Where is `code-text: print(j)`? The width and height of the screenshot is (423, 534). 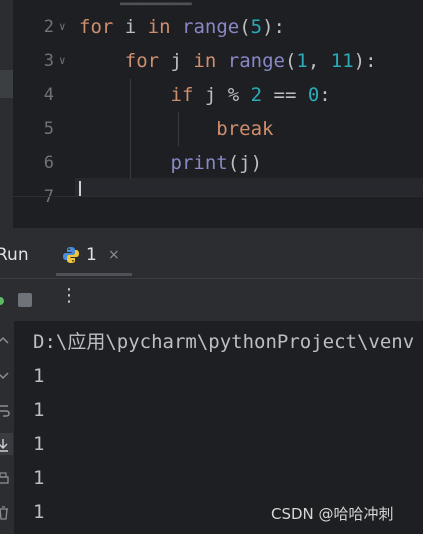 code-text: print(j) is located at coordinates (171, 163).